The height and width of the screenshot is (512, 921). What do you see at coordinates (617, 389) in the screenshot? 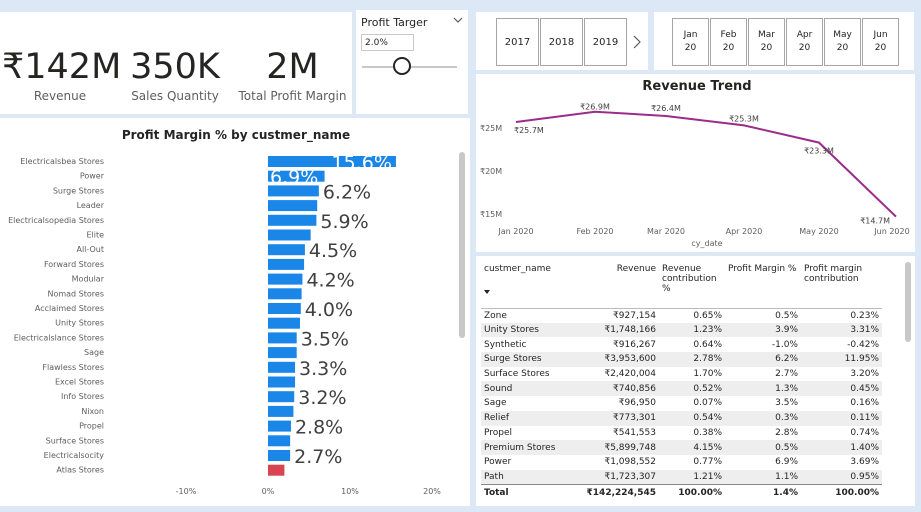
I see `table-cell: ₹740,856` at bounding box center [617, 389].